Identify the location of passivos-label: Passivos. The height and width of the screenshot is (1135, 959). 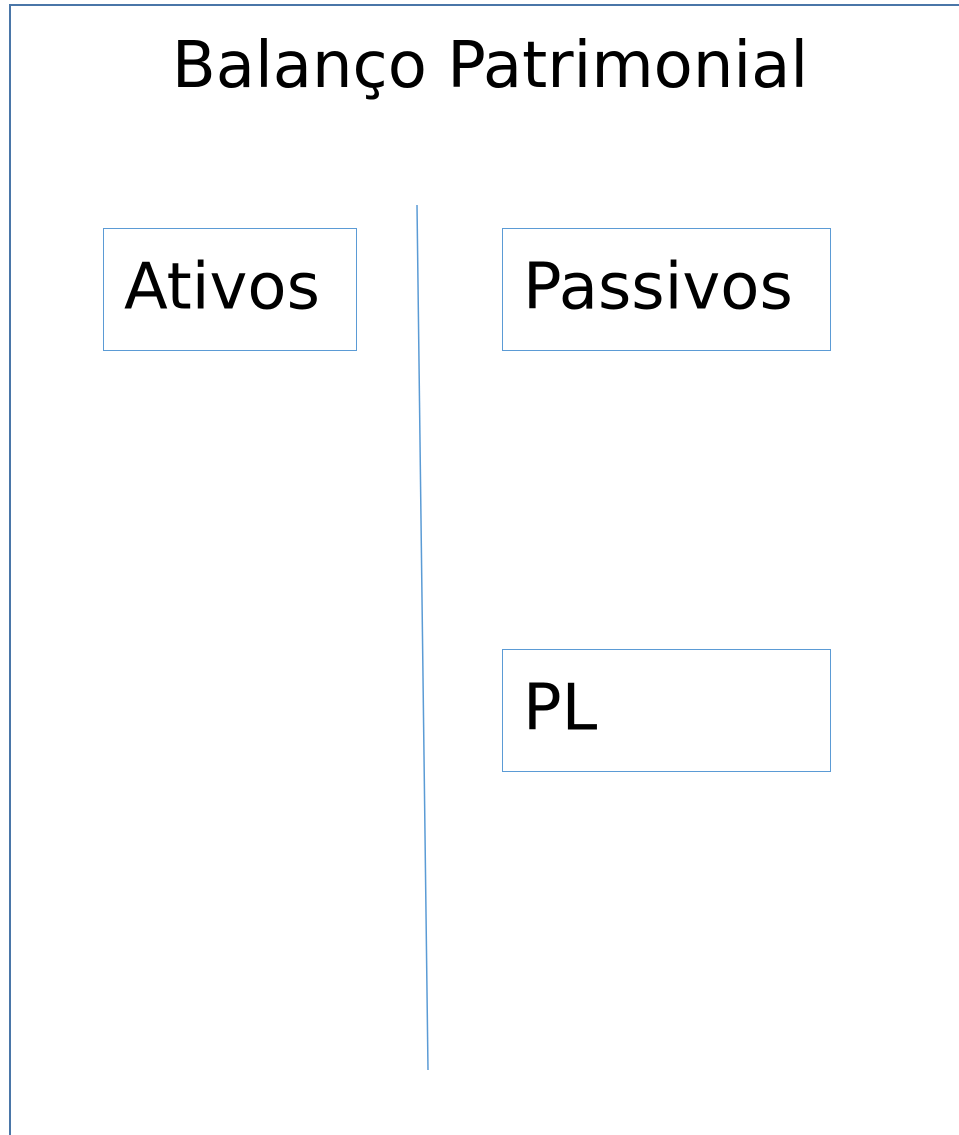
(658, 286).